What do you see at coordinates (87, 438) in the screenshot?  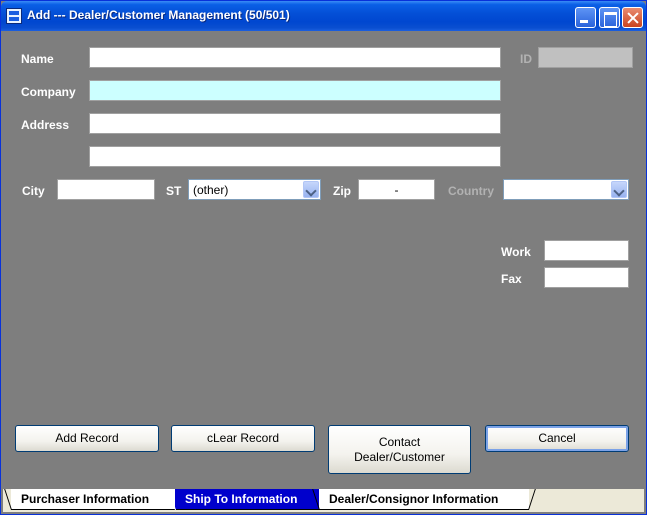 I see `add-record-button: Add Record` at bounding box center [87, 438].